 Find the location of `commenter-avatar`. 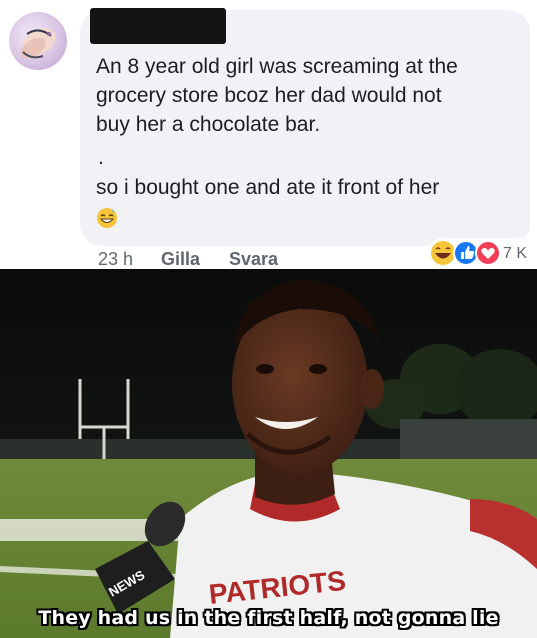

commenter-avatar is located at coordinates (38, 41).